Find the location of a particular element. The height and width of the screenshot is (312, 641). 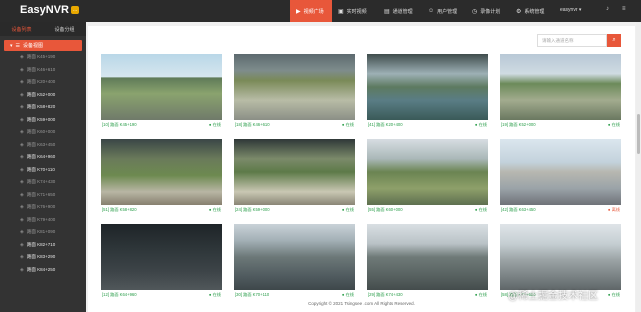

camera-label: 路面 K71+650 is located at coordinates (41, 194).